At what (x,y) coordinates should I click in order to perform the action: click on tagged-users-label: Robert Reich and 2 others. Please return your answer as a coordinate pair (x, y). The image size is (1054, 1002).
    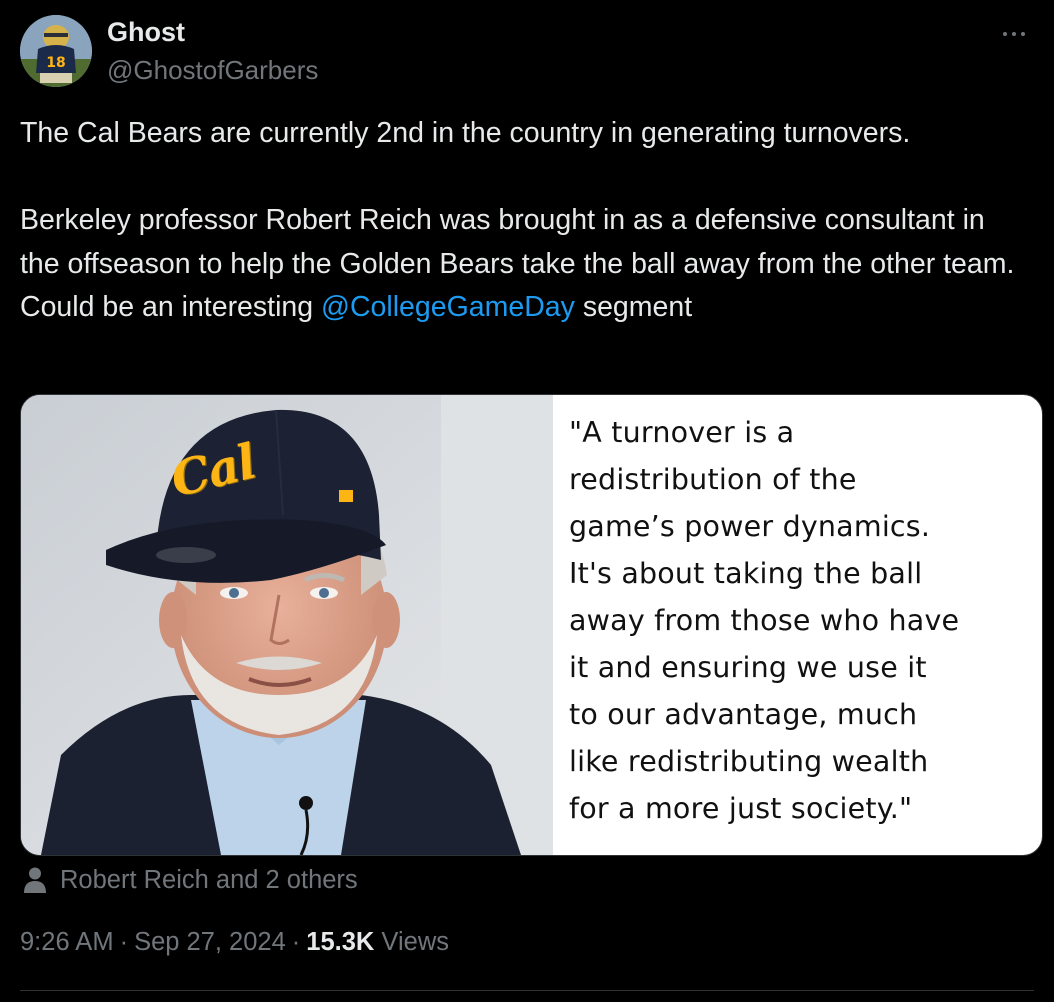
    Looking at the image, I should click on (209, 879).